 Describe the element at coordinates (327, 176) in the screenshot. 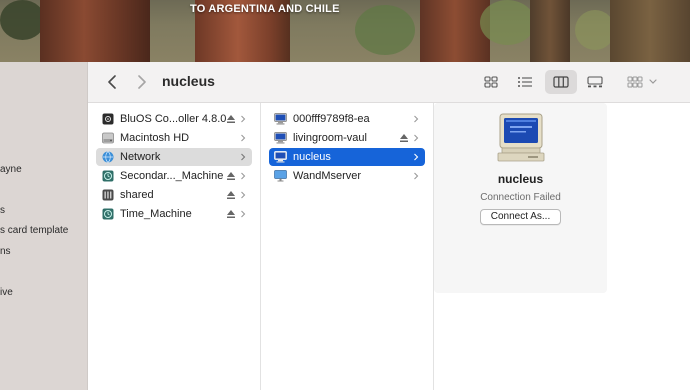

I see `item-label: WandMserver` at that location.